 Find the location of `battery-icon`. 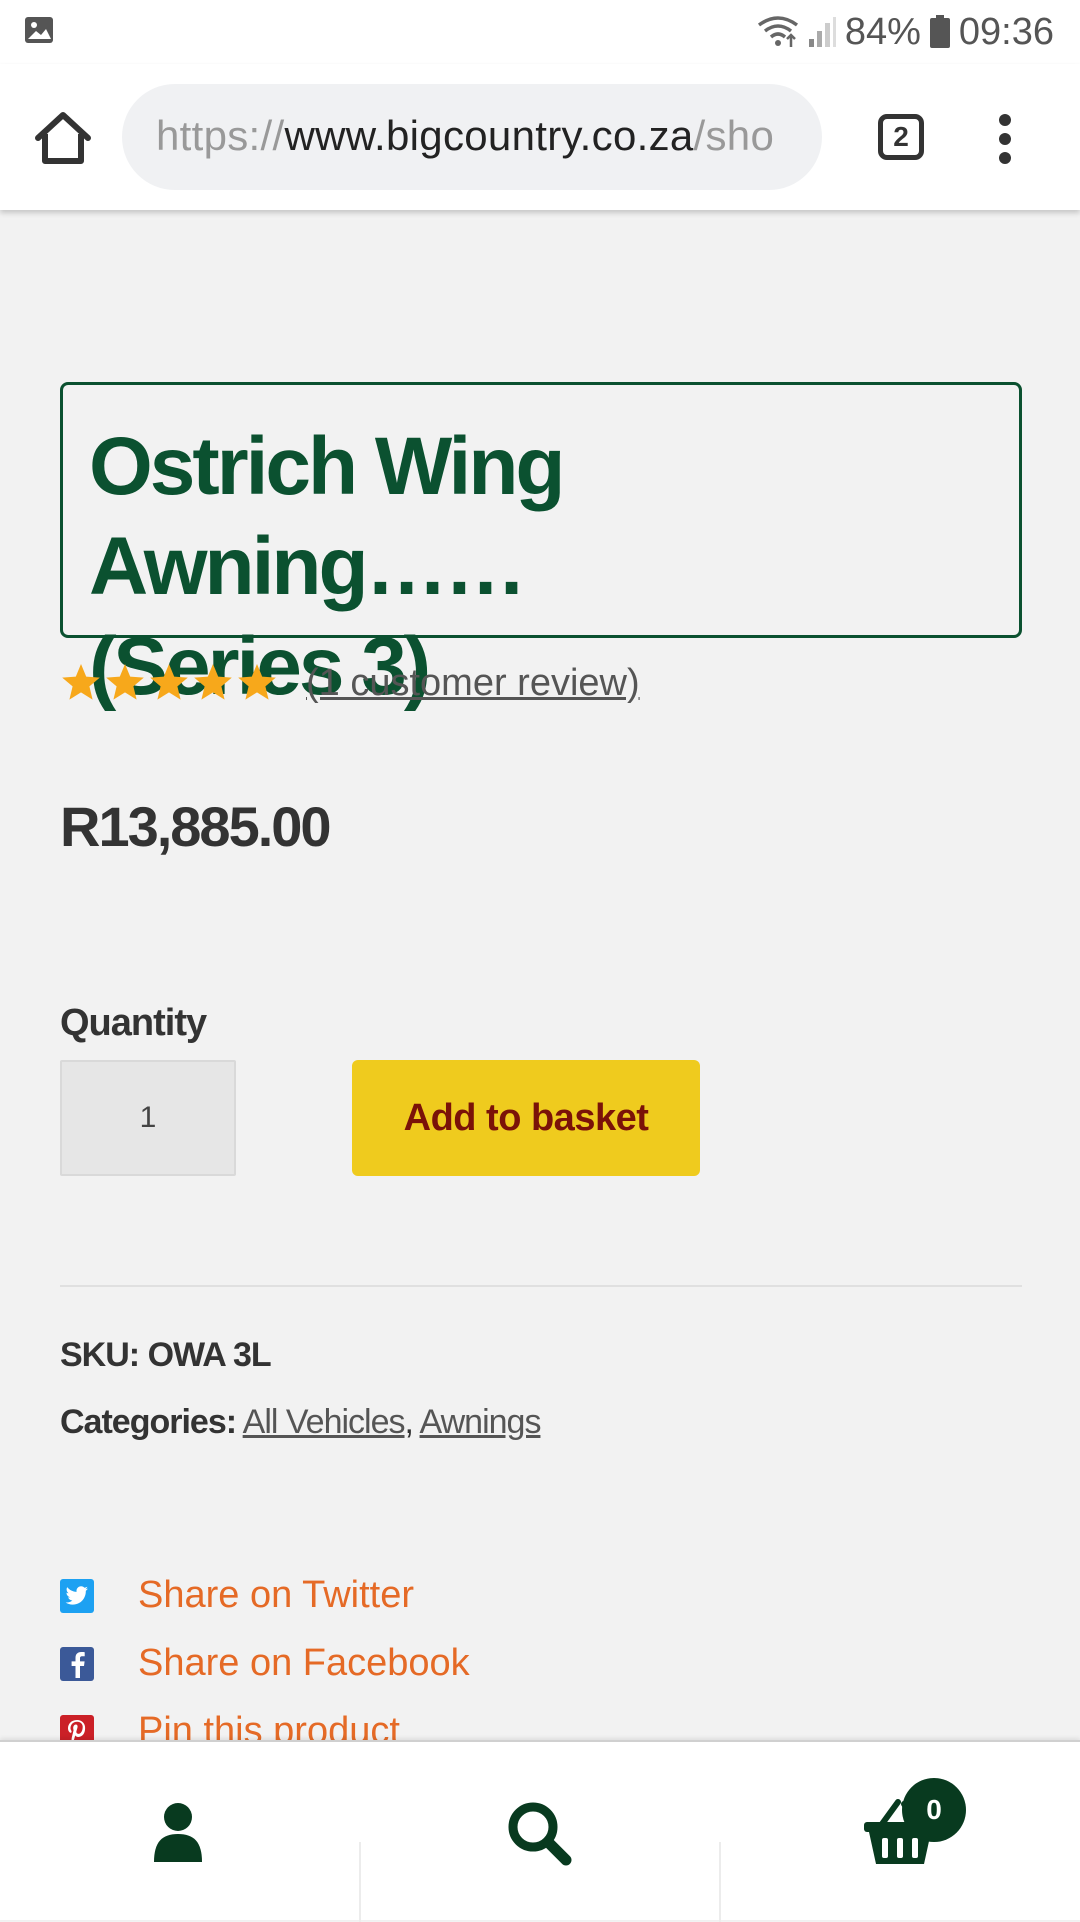

battery-icon is located at coordinates (939, 31).